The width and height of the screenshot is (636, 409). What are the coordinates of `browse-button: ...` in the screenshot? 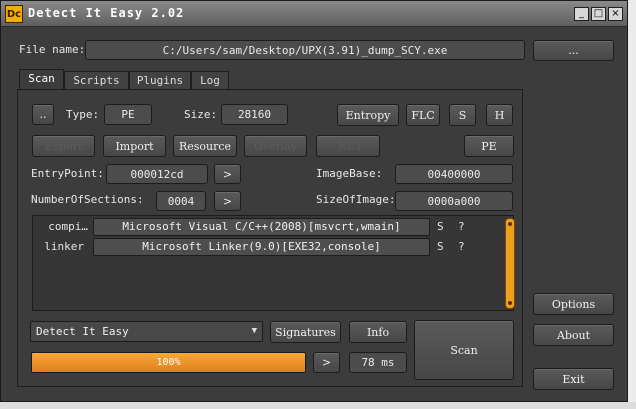 It's located at (573, 50).